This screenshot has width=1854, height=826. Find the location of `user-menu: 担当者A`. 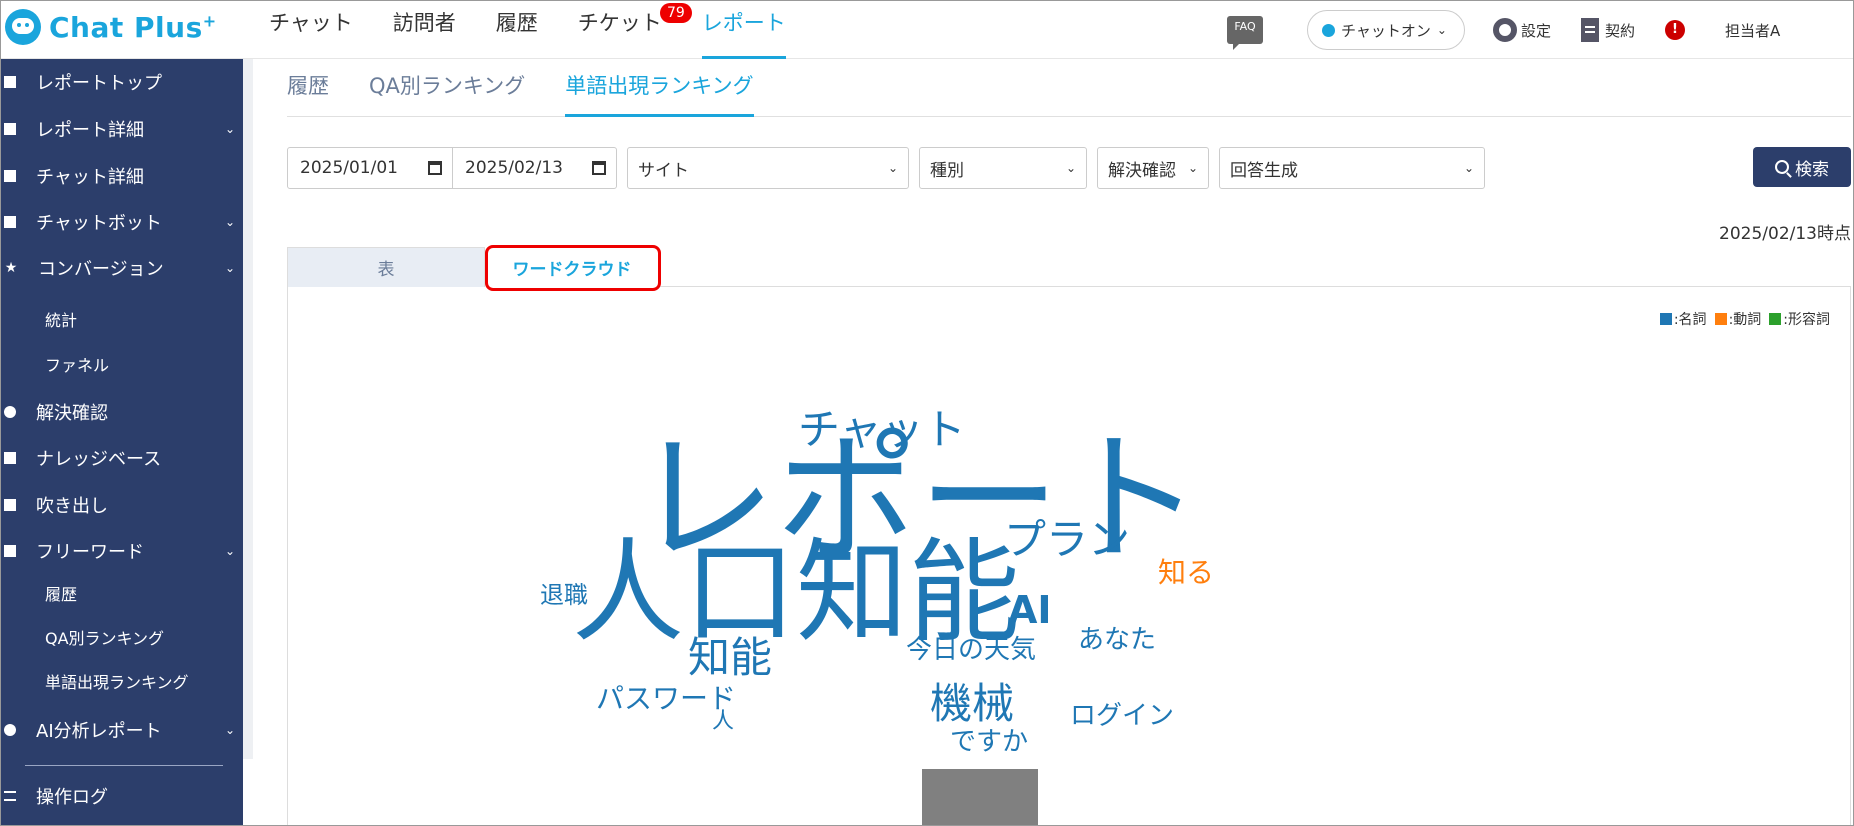

user-menu: 担当者A is located at coordinates (1789, 30).